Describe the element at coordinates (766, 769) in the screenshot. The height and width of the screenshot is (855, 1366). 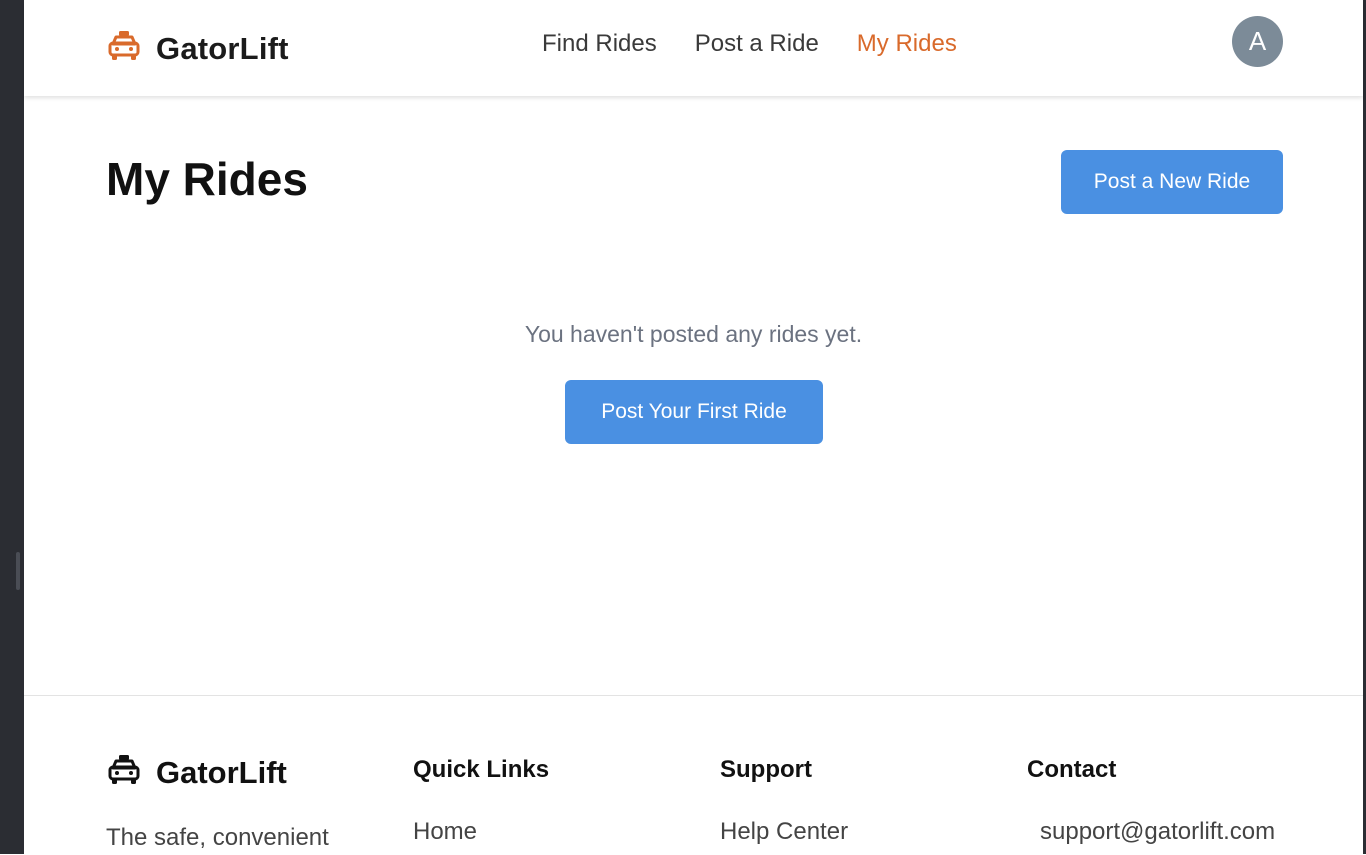
I see `support-heading: Support` at that location.